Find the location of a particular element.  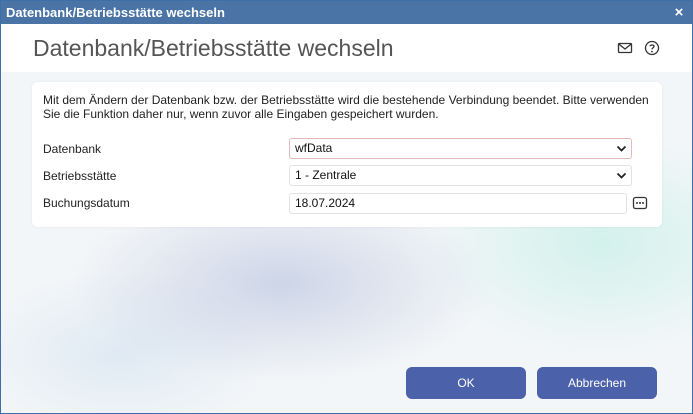

datenbank-value: wfData is located at coordinates (314, 148).